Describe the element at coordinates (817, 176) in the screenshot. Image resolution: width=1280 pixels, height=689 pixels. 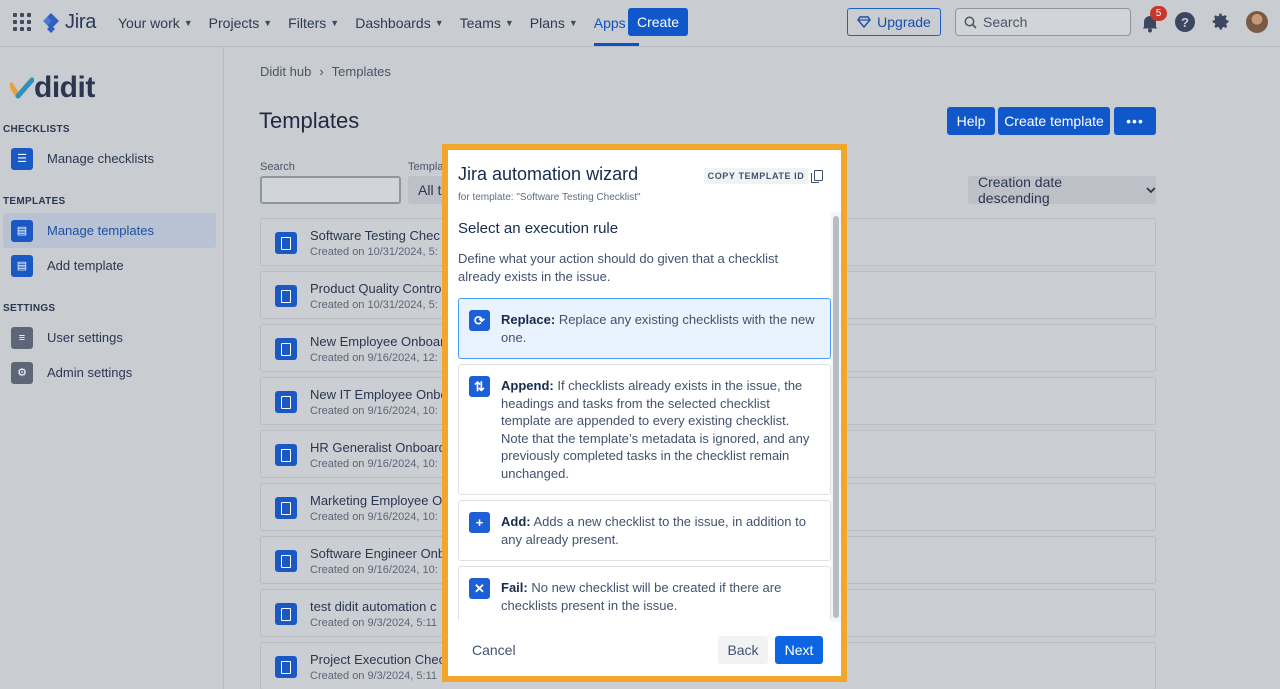
I see `copy-icon` at that location.